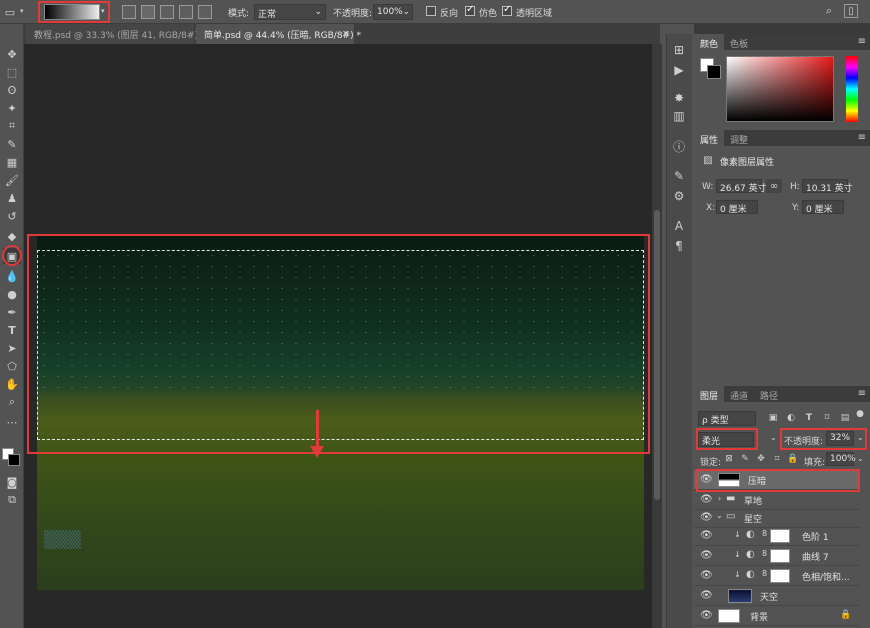 Image resolution: width=870 pixels, height=628 pixels. I want to click on zoom-tool-icon: ⌕, so click(12, 402).